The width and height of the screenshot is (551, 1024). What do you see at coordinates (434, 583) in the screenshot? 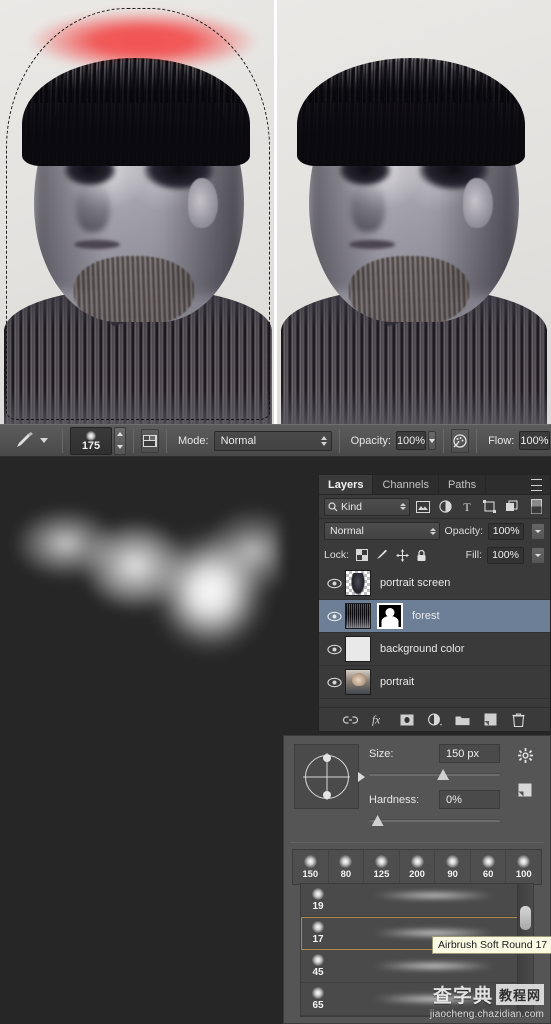
I see `table-row: portrait screen` at bounding box center [434, 583].